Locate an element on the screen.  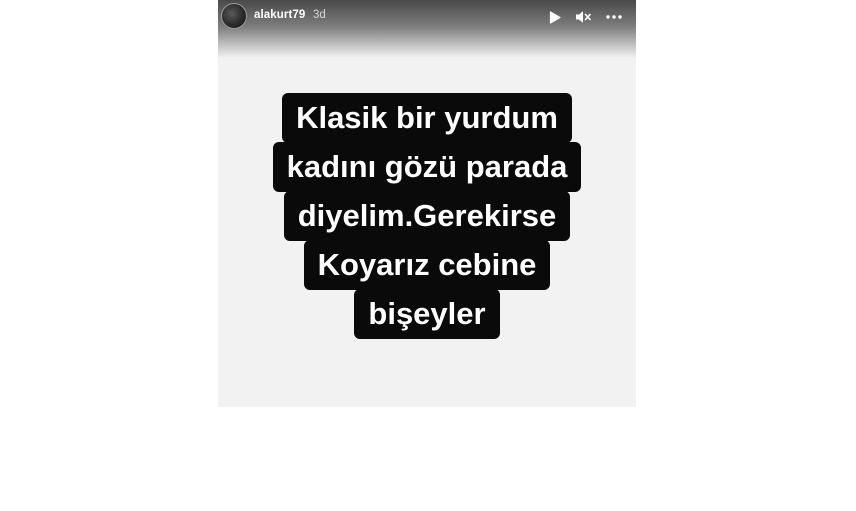
speaker-muted-icon is located at coordinates (583, 17).